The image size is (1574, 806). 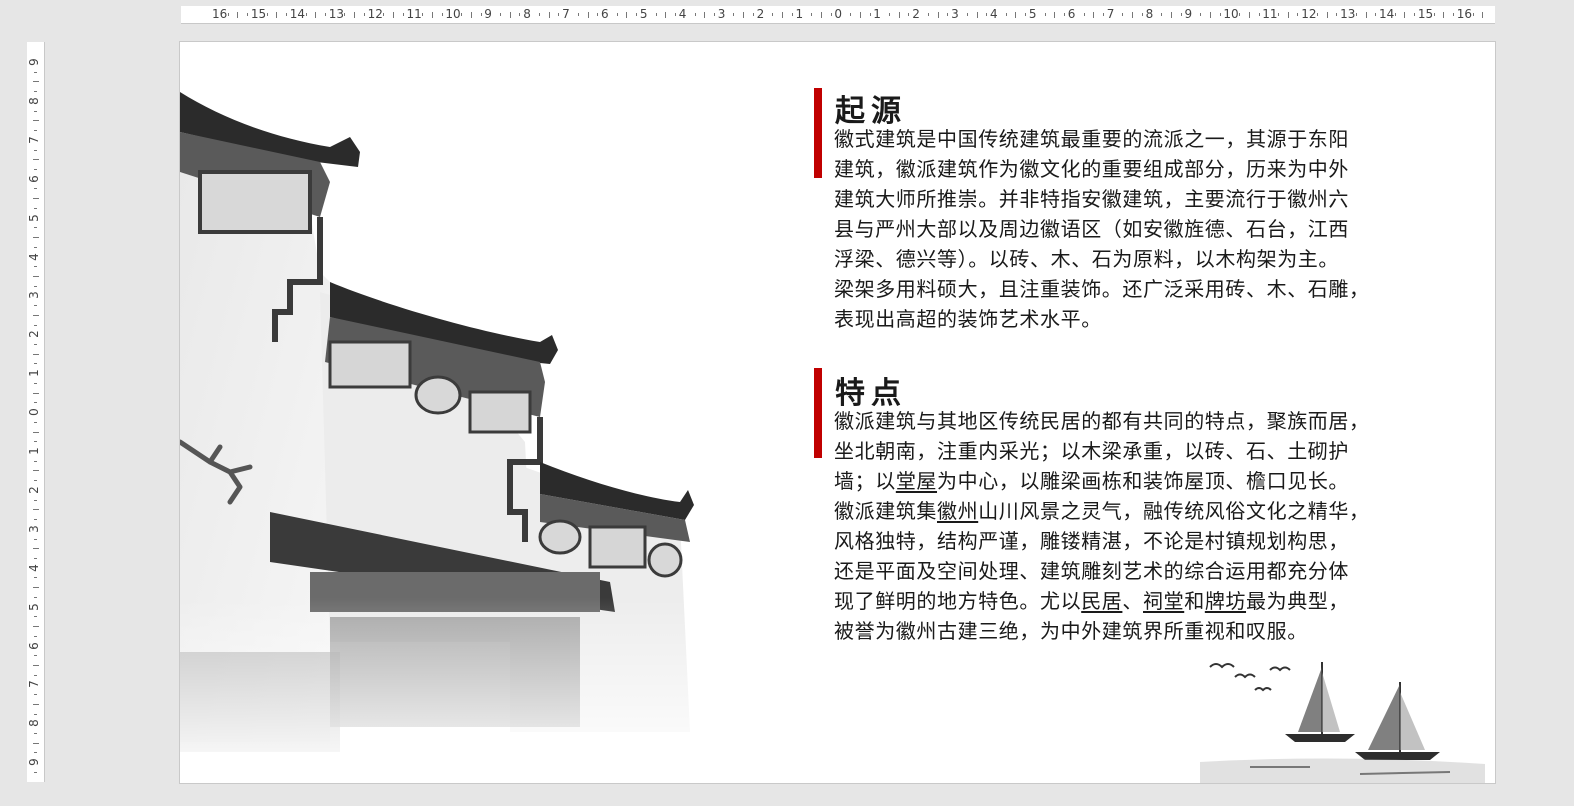 I want to click on origin-line: 表现出高超的装饰艺术水平。, so click(x=968, y=319).